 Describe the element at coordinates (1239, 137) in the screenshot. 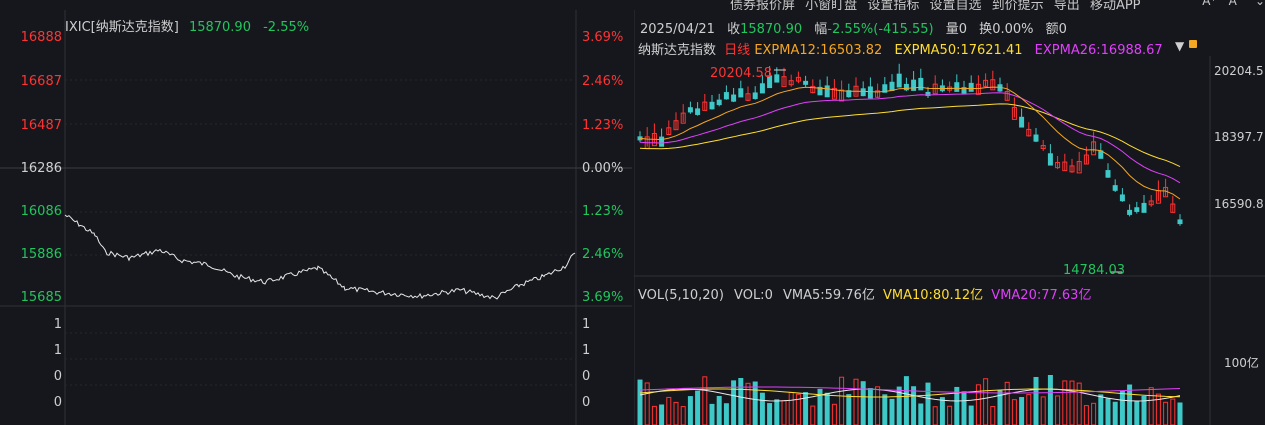

I see `axis-label: 18397.7` at that location.